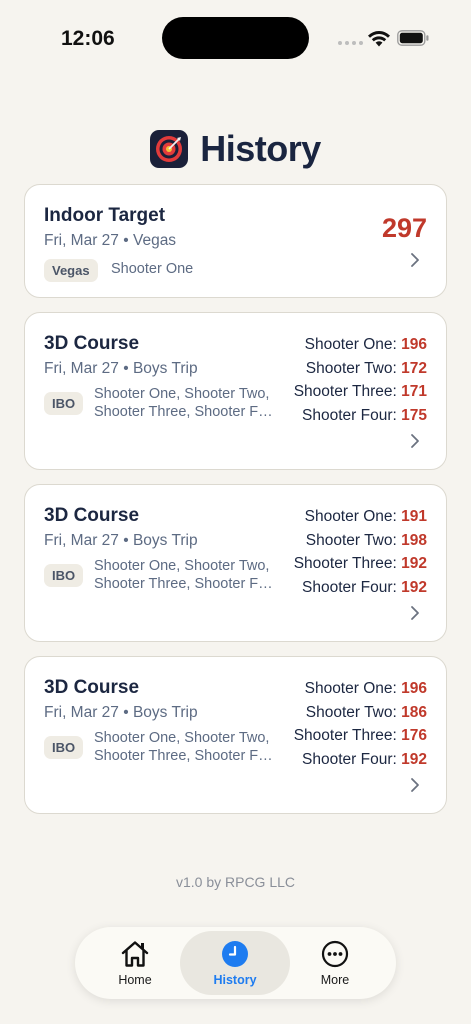 The image size is (471, 1024). I want to click on house-icon, so click(135, 953).